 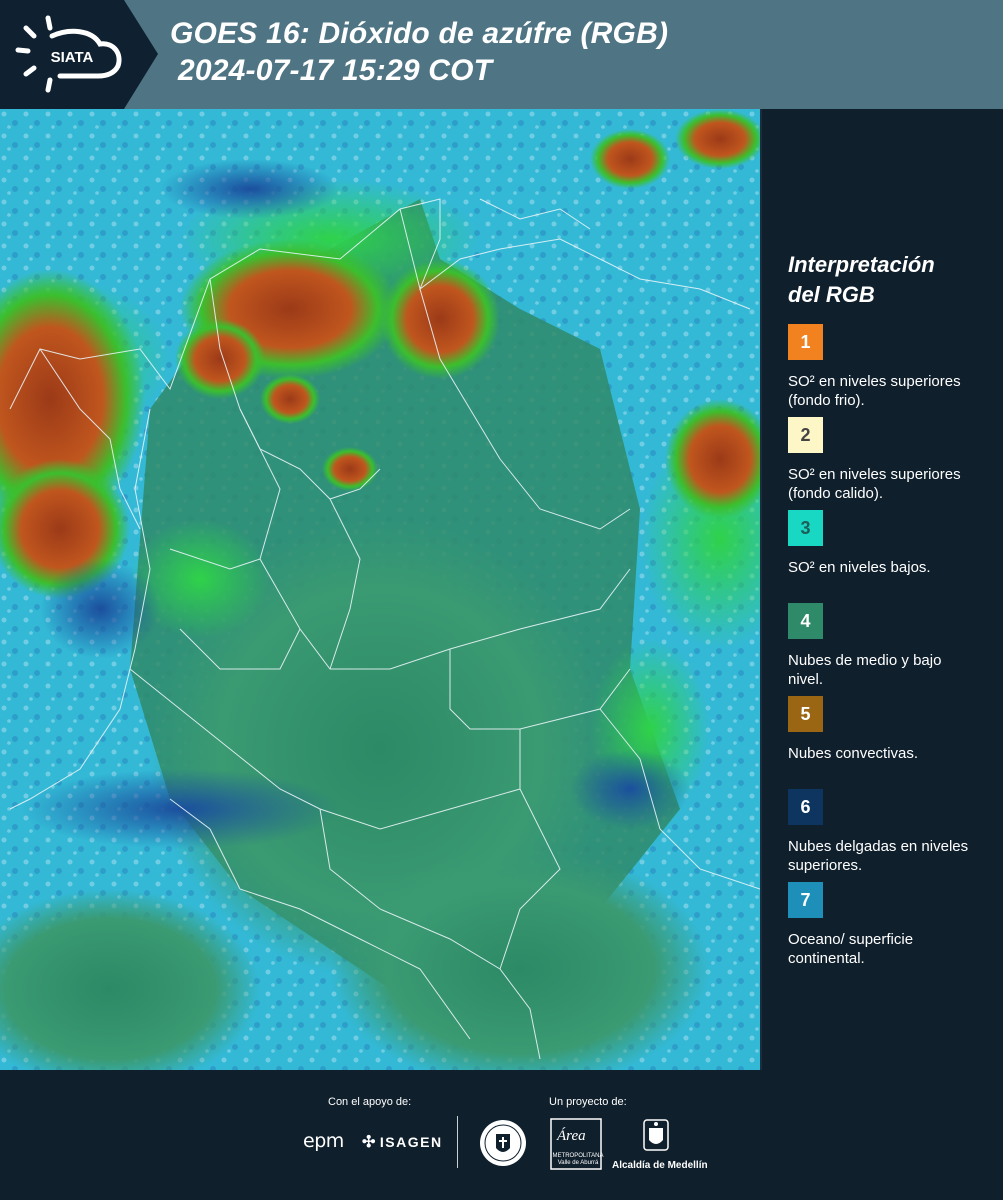 I want to click on siata-sun-icon: SIATA, so click(x=68, y=54).